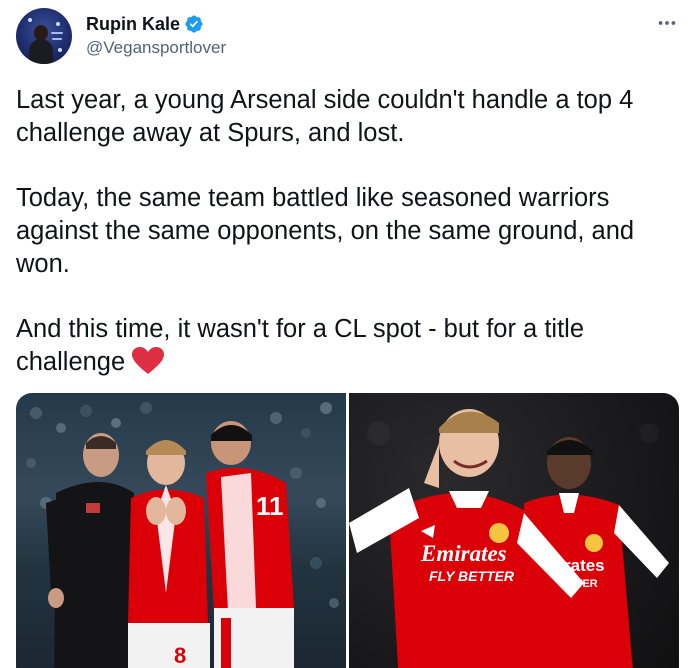 The width and height of the screenshot is (700, 668). Describe the element at coordinates (169, 554) in the screenshot. I see `player-figure-left: 8` at that location.